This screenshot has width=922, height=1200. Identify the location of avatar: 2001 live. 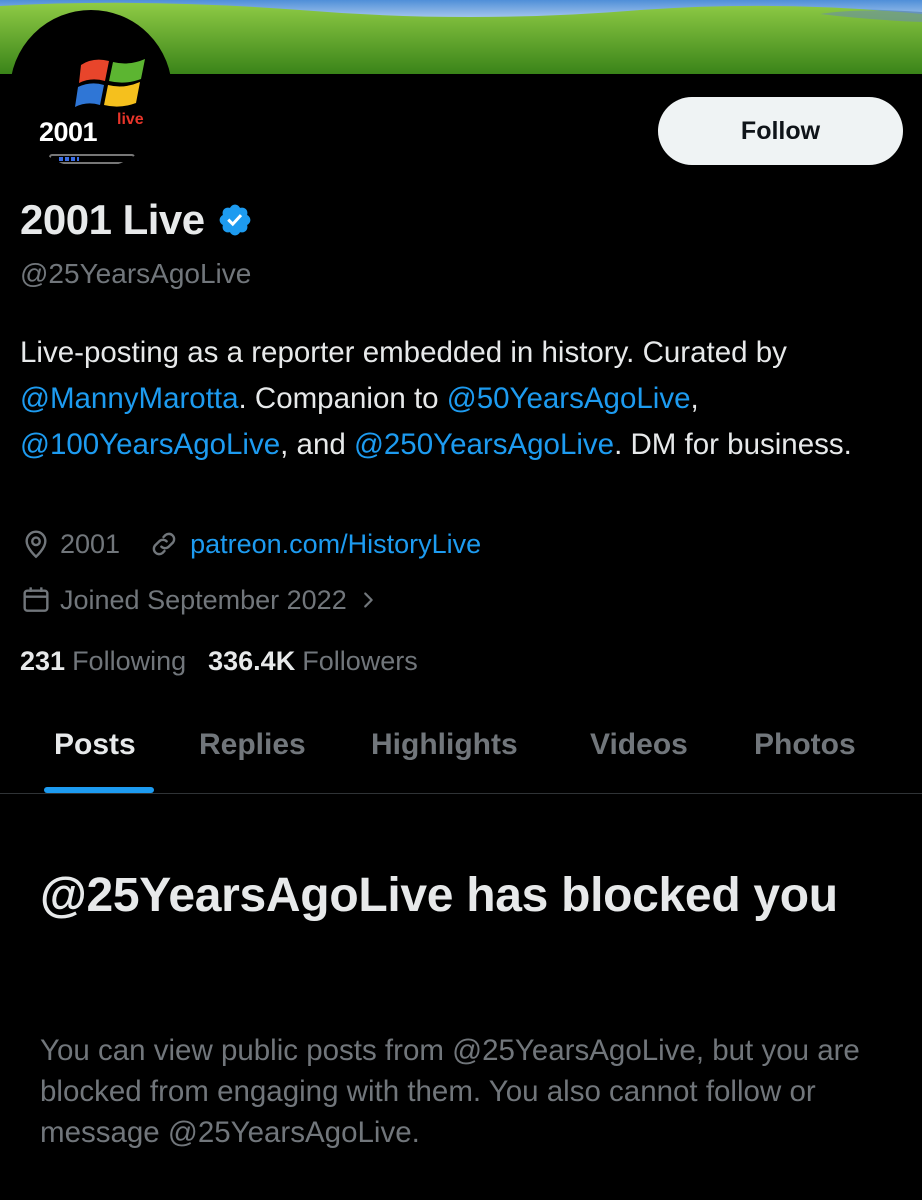
(91, 91).